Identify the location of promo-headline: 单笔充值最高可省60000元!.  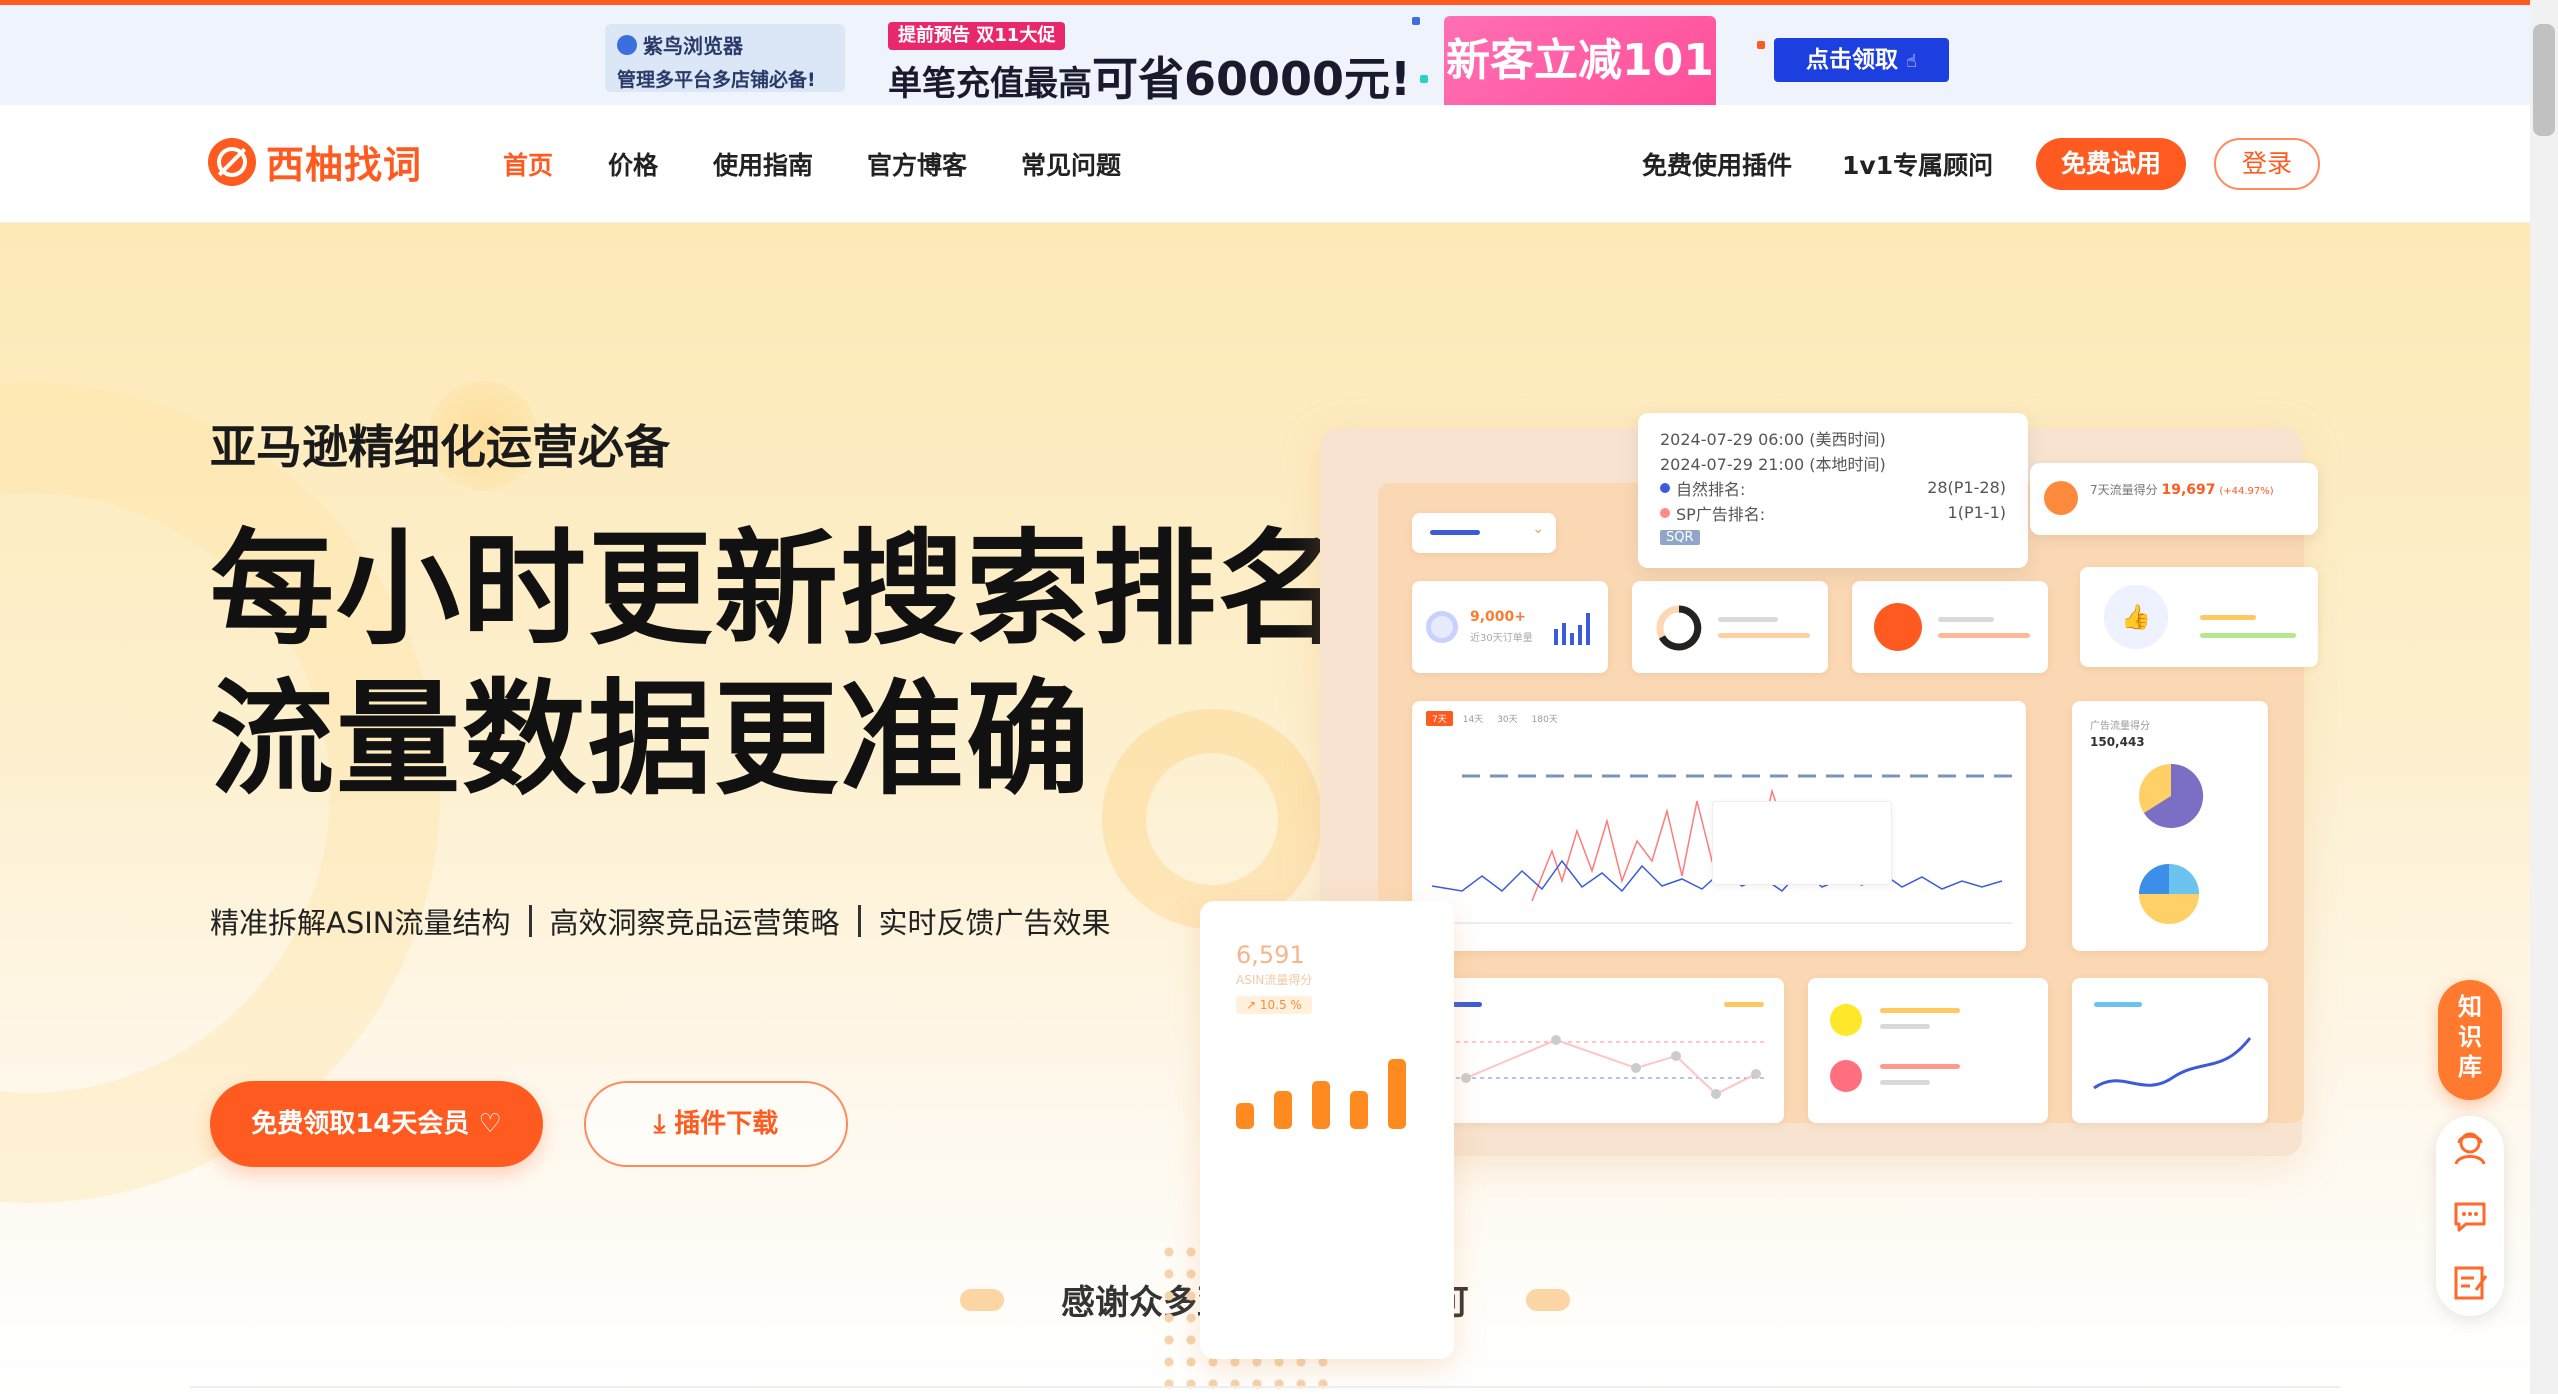
(1149, 74).